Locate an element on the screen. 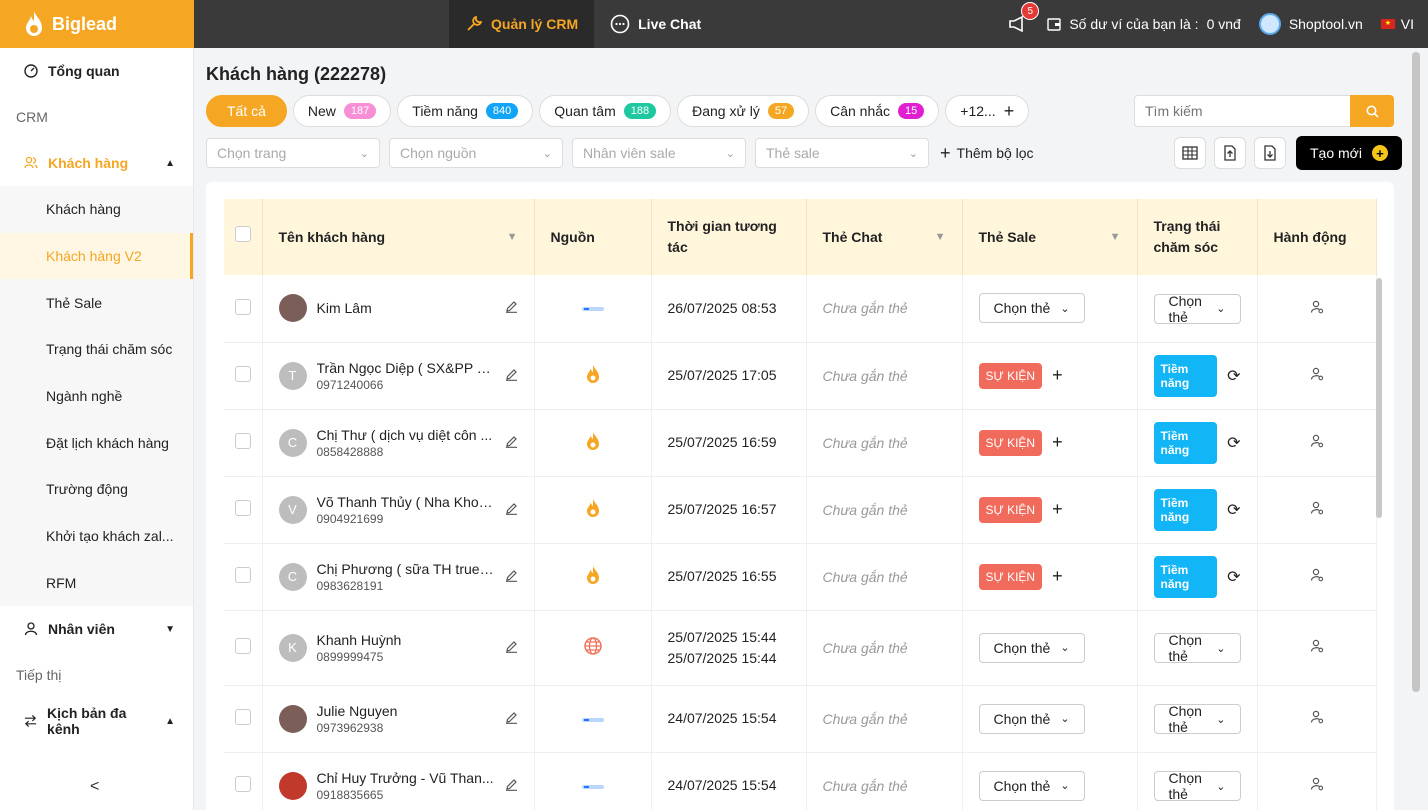  sidebar-subitem-8: RFM is located at coordinates (96, 583).